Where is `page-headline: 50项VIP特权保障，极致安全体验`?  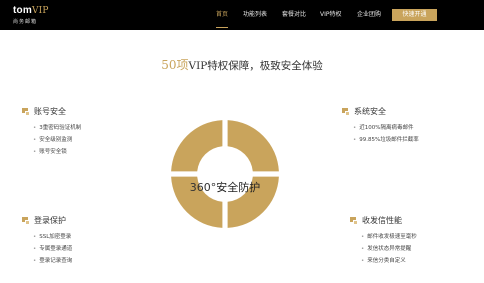
page-headline: 50项VIP特权保障，极致安全体验 is located at coordinates (242, 64).